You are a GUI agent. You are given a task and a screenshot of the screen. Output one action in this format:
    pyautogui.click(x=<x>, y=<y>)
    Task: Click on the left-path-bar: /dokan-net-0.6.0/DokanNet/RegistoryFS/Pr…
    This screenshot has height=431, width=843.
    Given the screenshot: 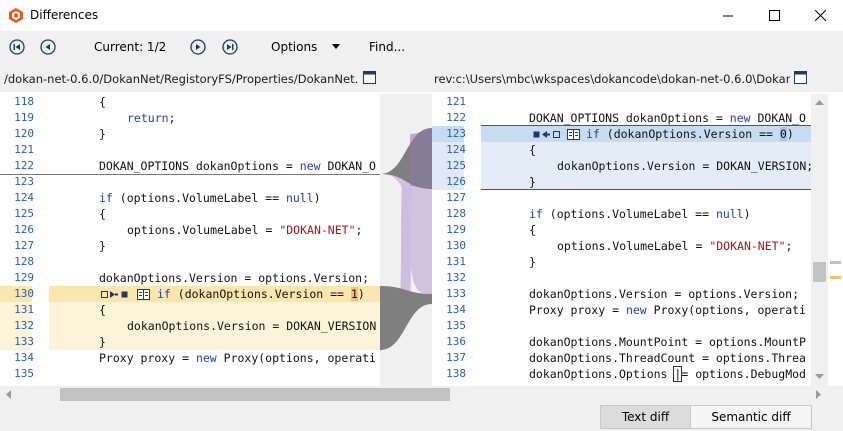 What is the action you would take?
    pyautogui.click(x=190, y=77)
    